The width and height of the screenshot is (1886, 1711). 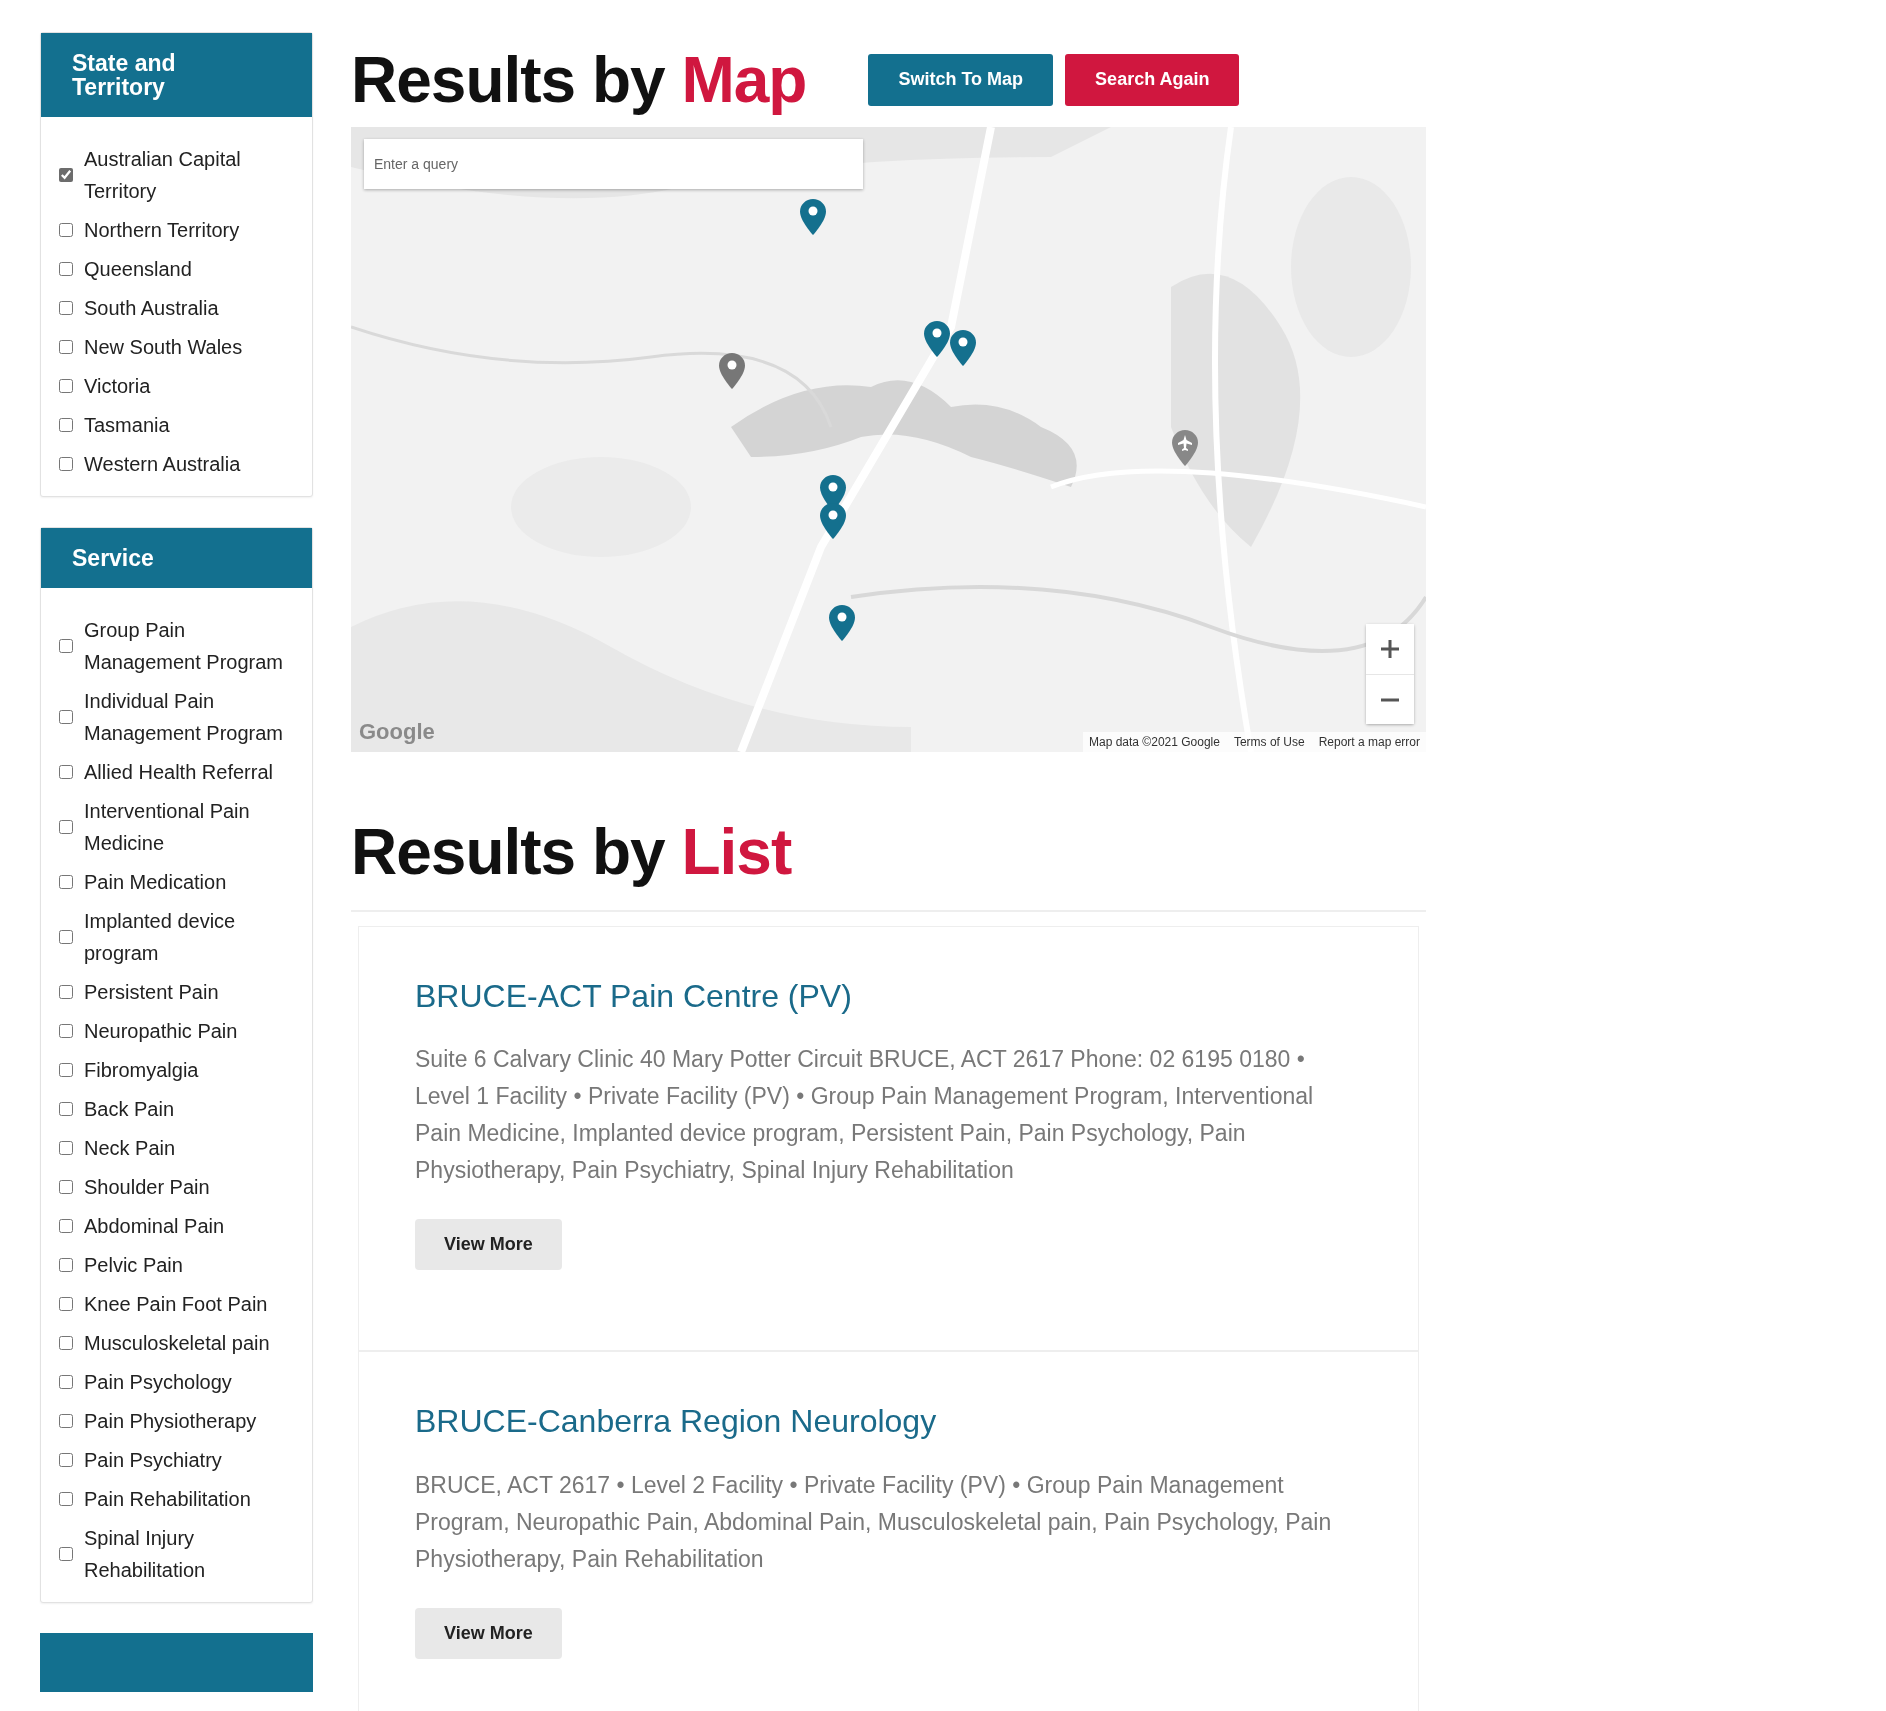 What do you see at coordinates (167, 1500) in the screenshot?
I see `option-label: Pain Rehabilitation` at bounding box center [167, 1500].